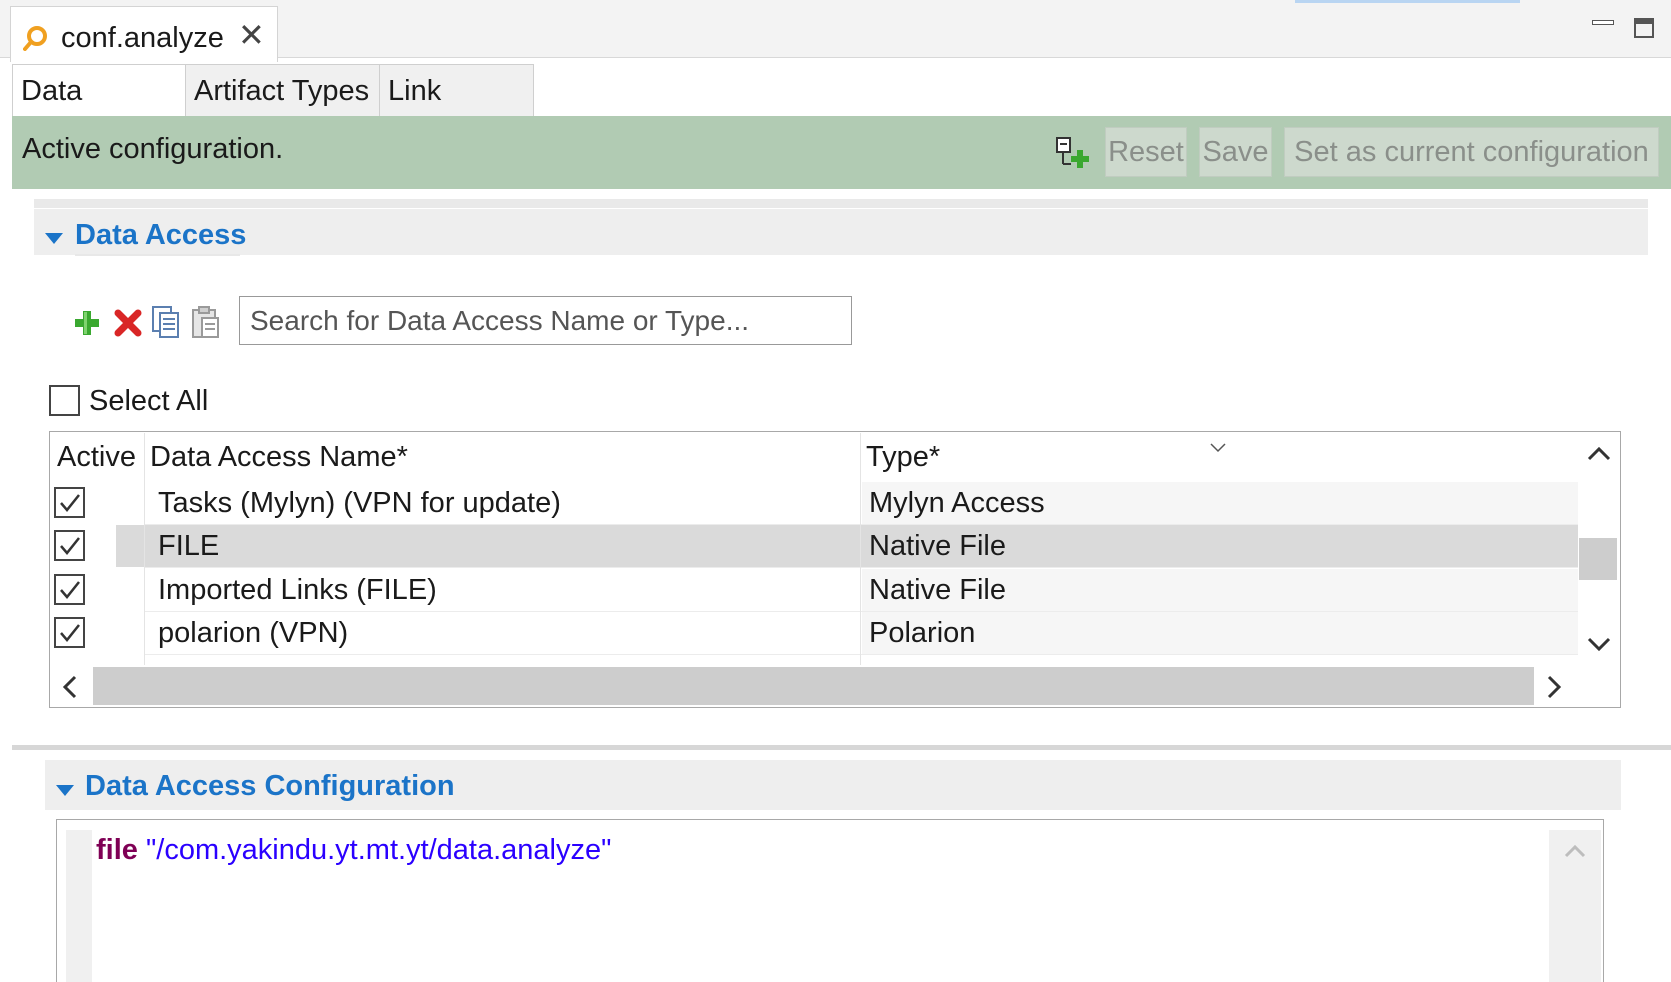 Image resolution: width=1671 pixels, height=982 pixels. Describe the element at coordinates (1471, 152) in the screenshot. I see `set-current-configuration-button: Set as current configuration` at that location.